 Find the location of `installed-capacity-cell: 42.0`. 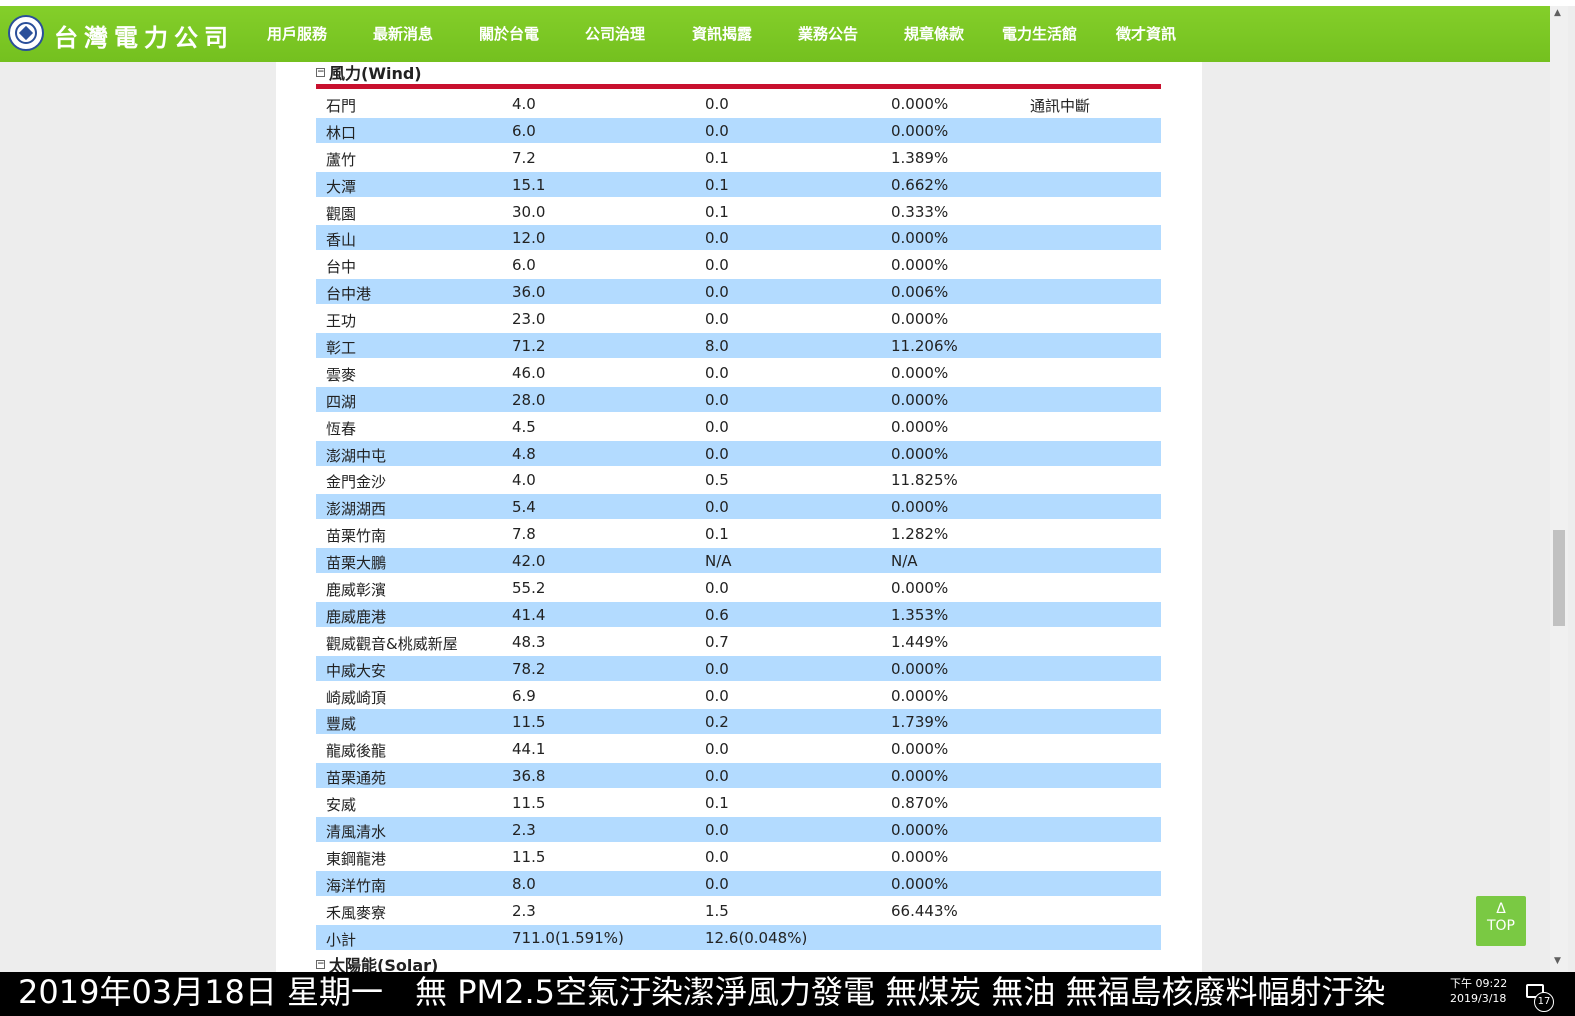

installed-capacity-cell: 42.0 is located at coordinates (529, 561).